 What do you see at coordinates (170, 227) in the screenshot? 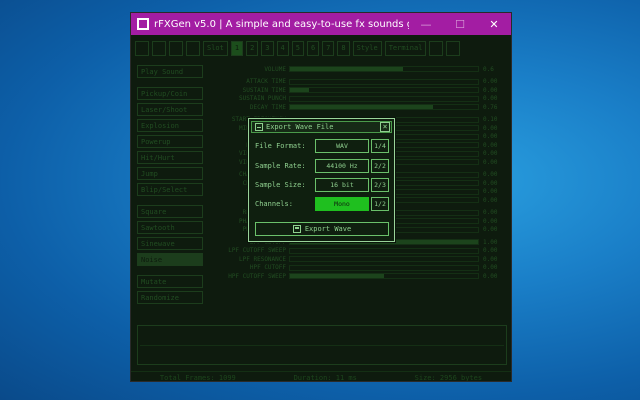
I see `wave-button-1: Sawtooth` at bounding box center [170, 227].